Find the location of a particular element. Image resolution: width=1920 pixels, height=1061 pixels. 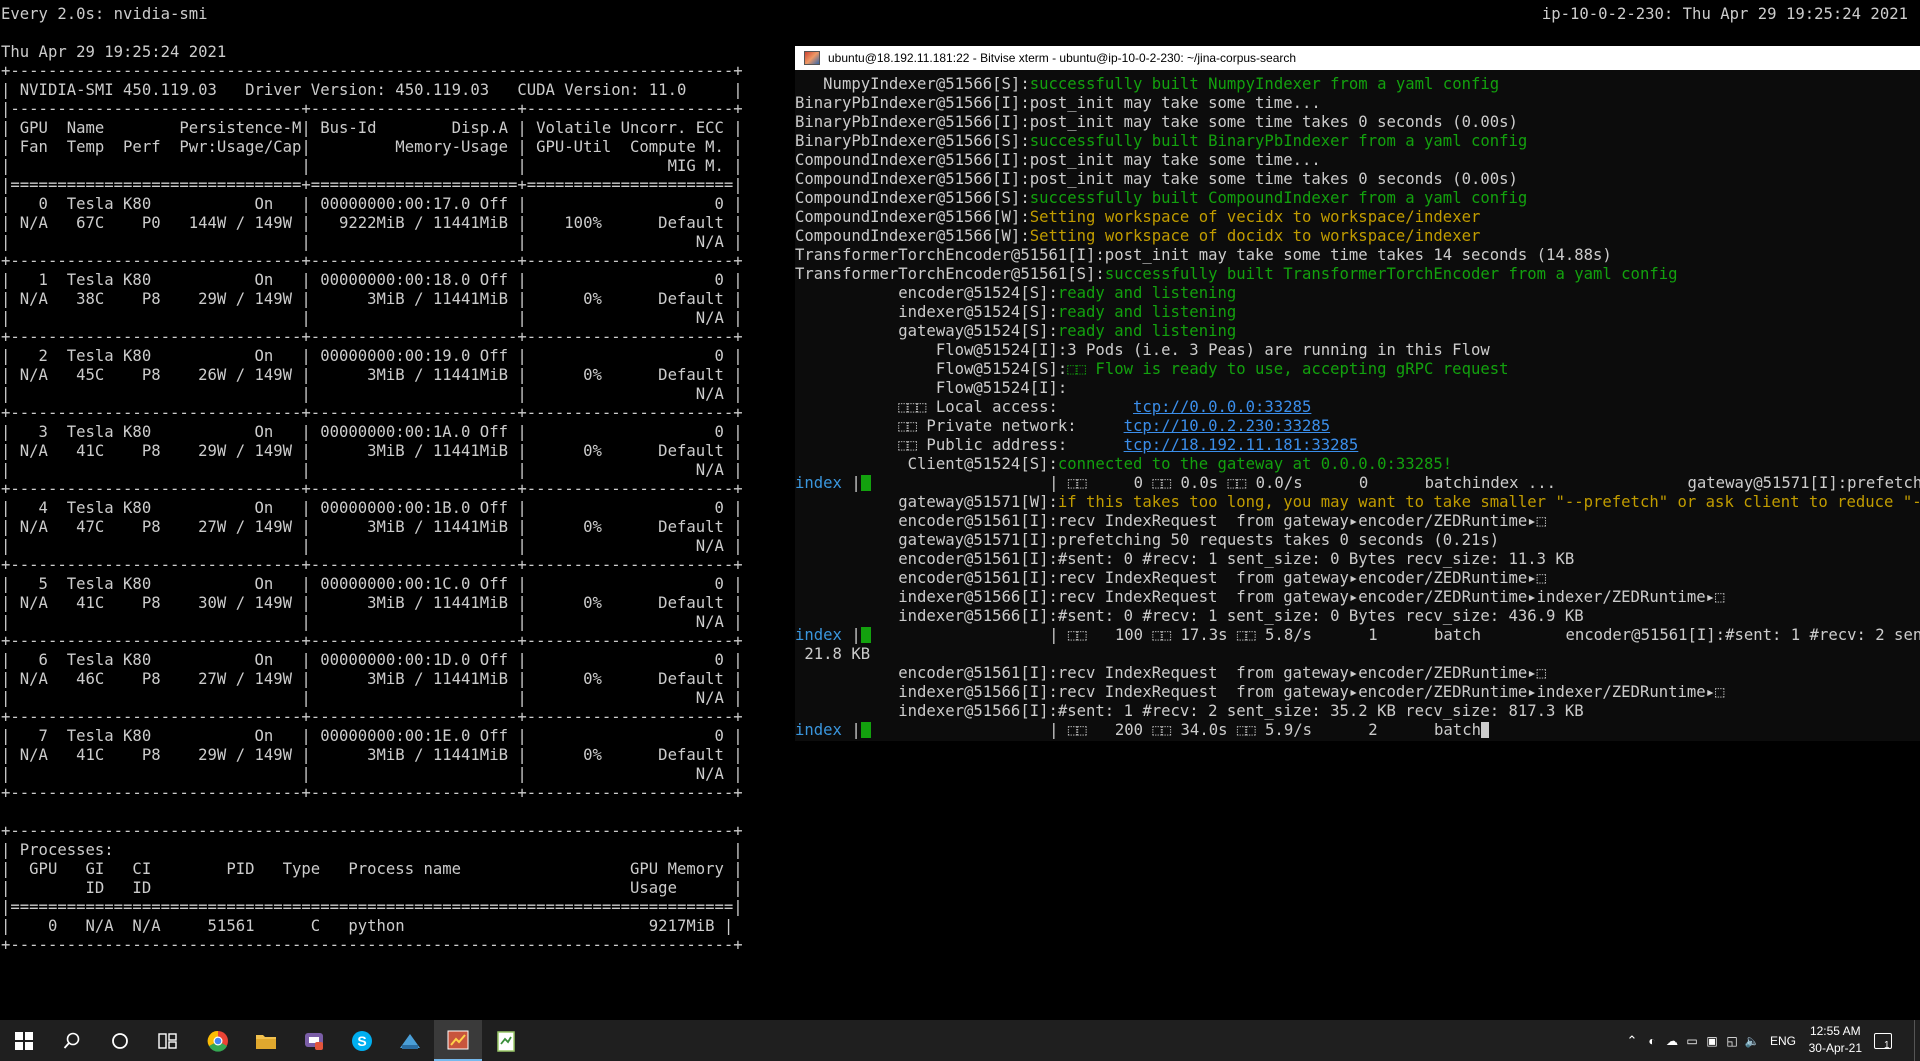

notepad-icon is located at coordinates (506, 1041).